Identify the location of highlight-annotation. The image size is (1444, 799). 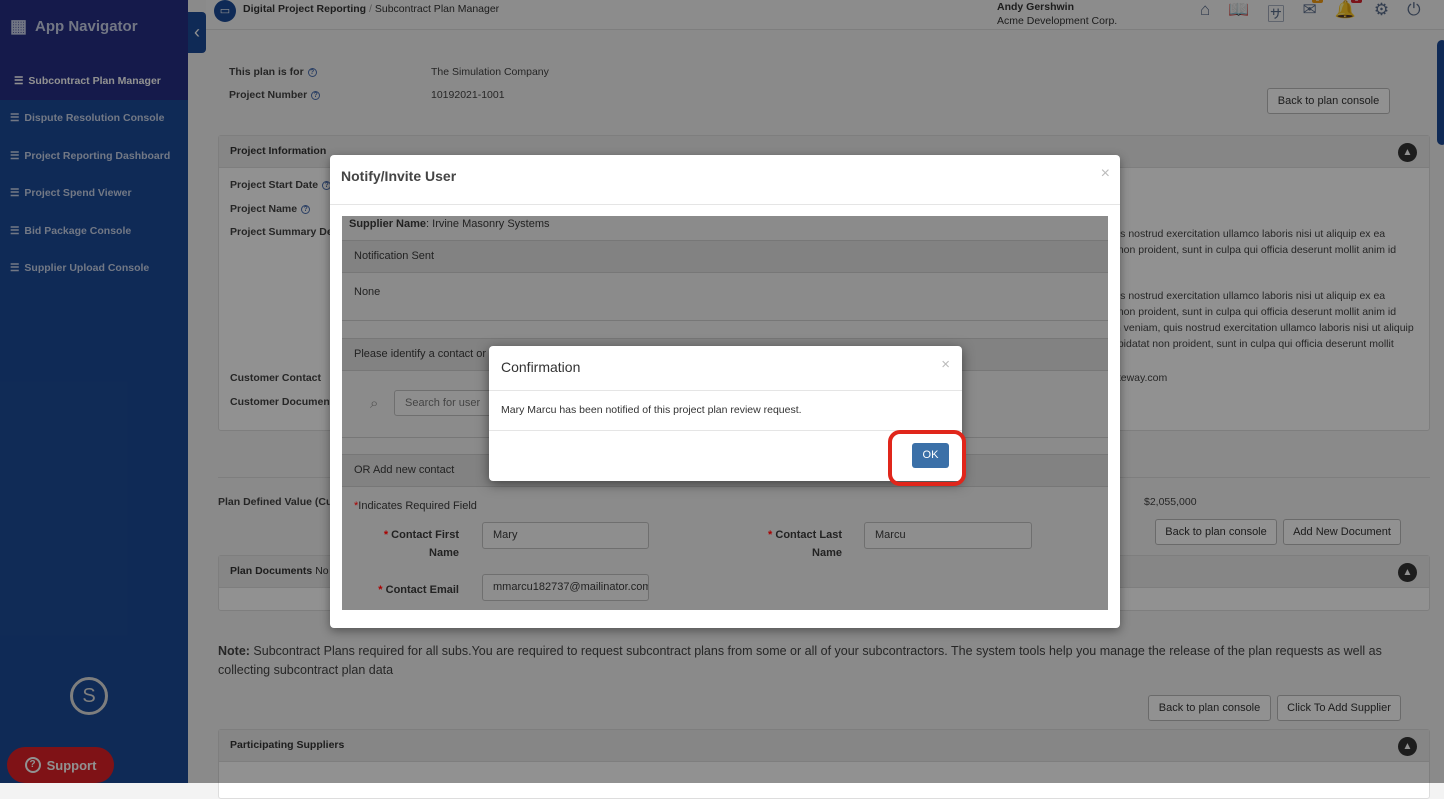
(927, 458).